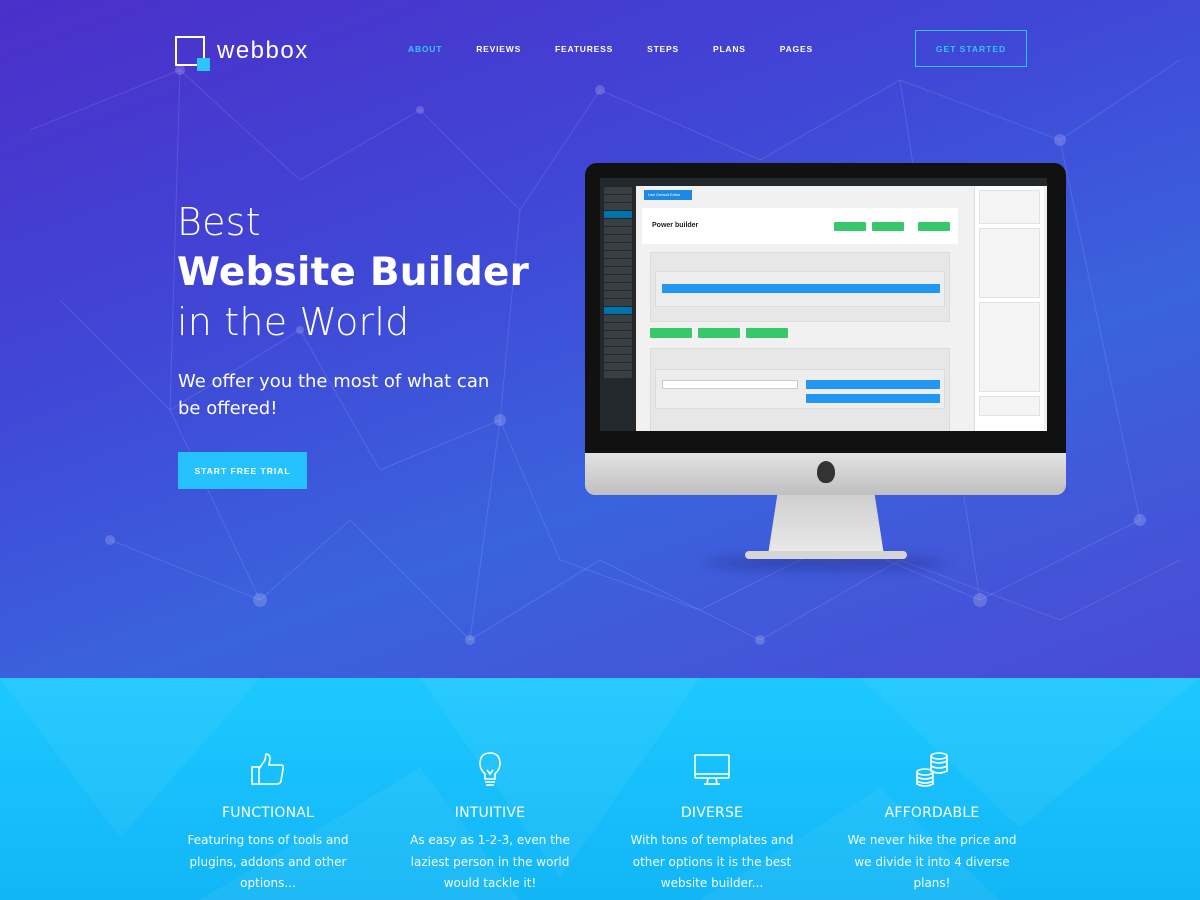  I want to click on builder-screenshot: Use Default Editor Power builder, so click(823, 304).